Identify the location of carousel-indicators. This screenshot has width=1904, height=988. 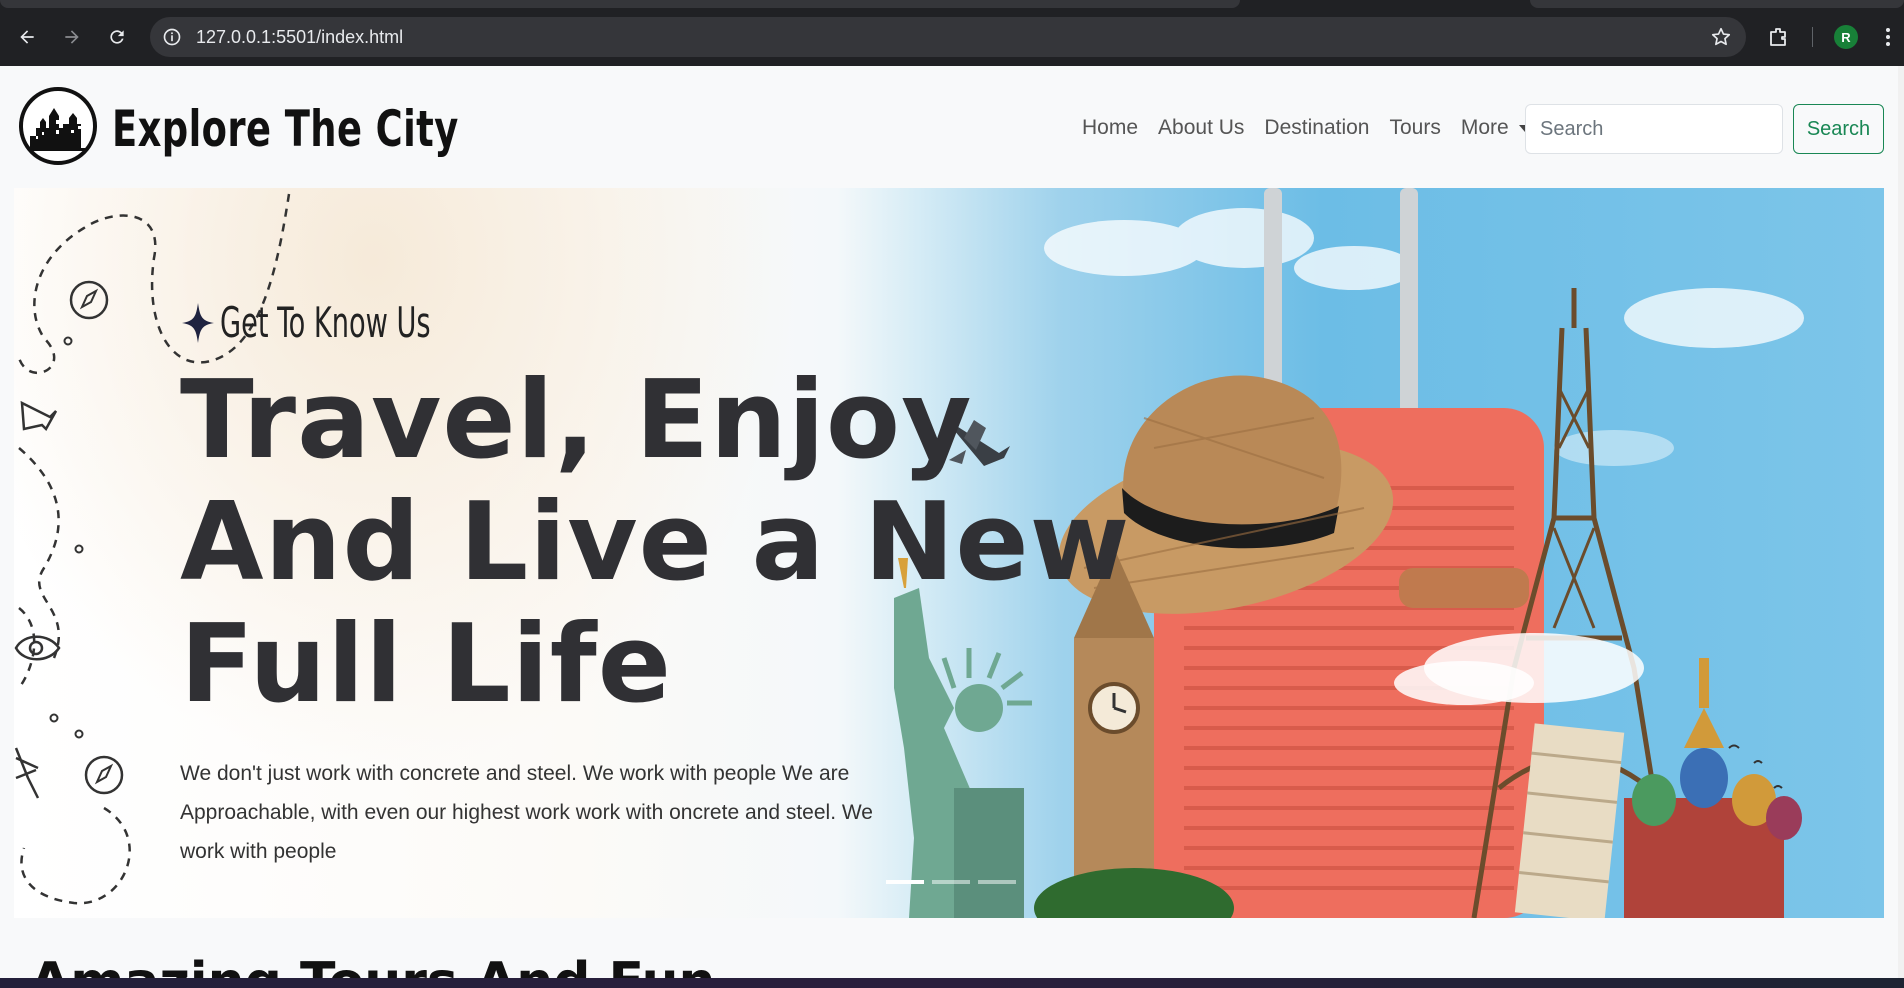
(955, 882).